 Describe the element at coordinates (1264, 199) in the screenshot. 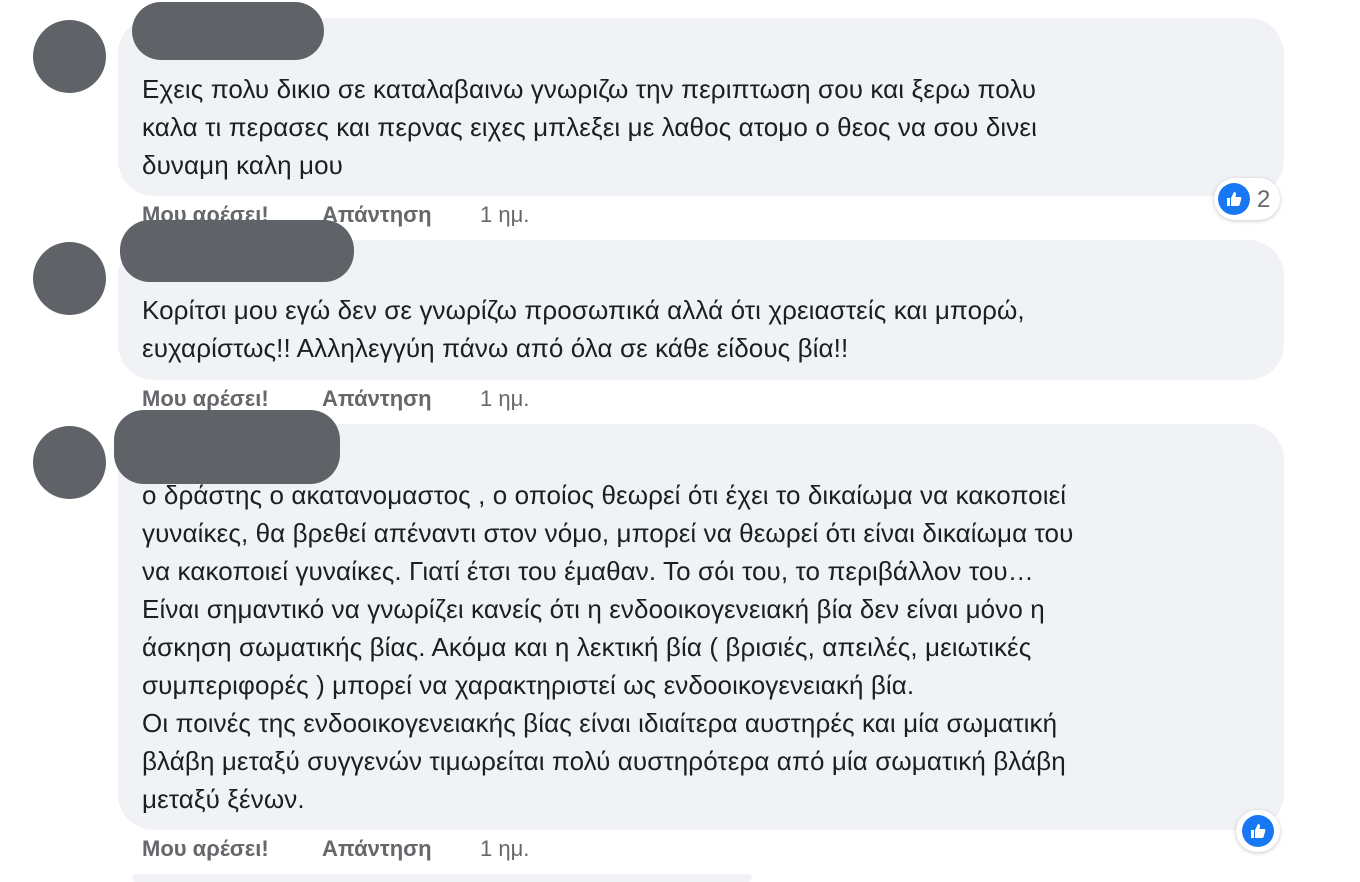

I see `reaction-count: 2` at that location.